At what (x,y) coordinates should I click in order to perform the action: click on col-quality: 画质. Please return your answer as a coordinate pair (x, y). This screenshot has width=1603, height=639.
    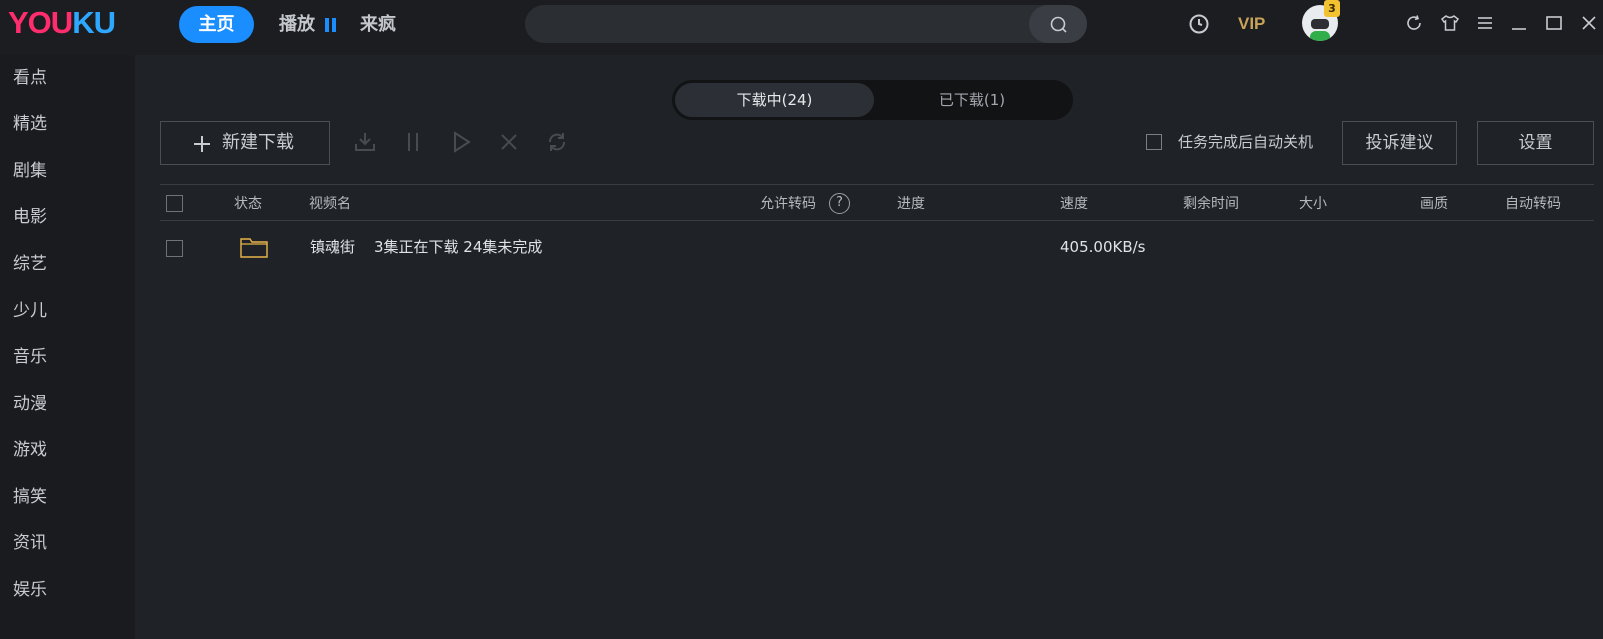
    Looking at the image, I should click on (1434, 204).